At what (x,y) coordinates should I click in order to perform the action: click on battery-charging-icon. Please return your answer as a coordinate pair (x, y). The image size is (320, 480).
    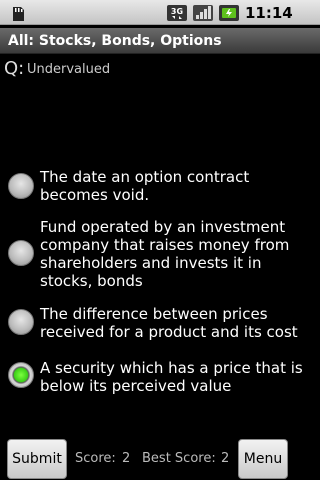
    Looking at the image, I should click on (229, 13).